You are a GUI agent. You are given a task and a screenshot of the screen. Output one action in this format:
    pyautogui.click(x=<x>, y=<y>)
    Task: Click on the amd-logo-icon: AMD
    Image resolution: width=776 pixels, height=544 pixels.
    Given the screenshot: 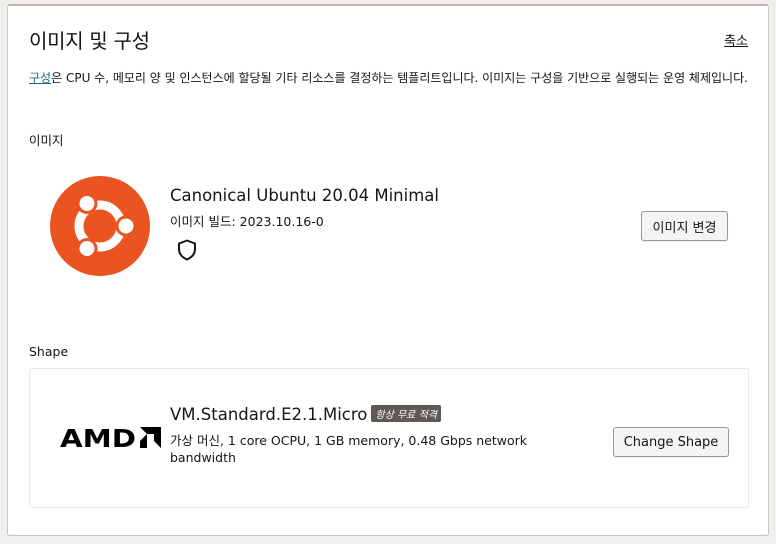 What is the action you would take?
    pyautogui.click(x=110, y=438)
    